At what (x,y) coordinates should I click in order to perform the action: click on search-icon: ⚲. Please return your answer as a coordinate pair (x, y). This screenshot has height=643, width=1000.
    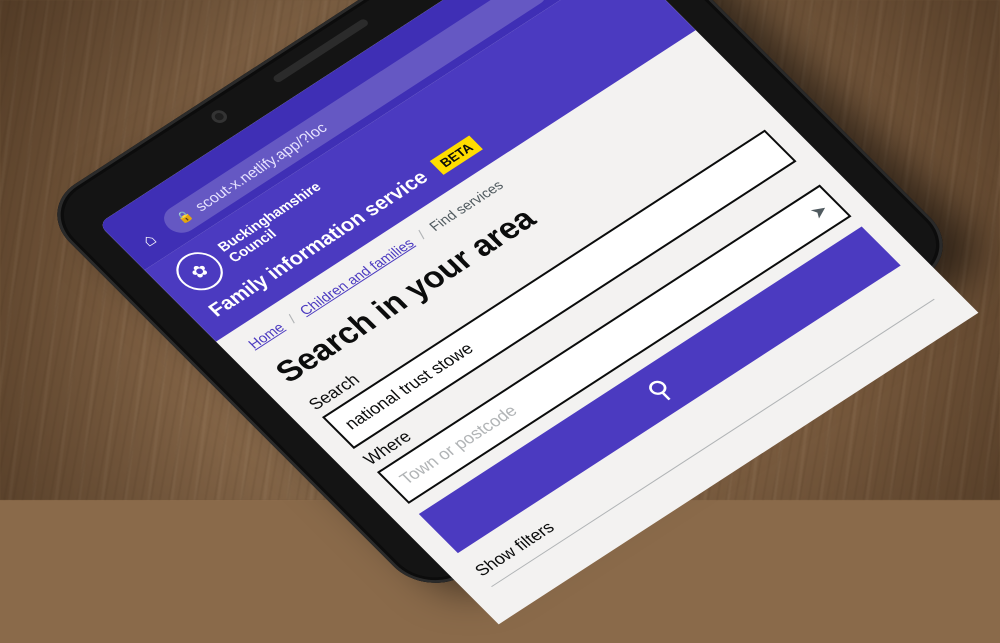
    Looking at the image, I should click on (659, 389).